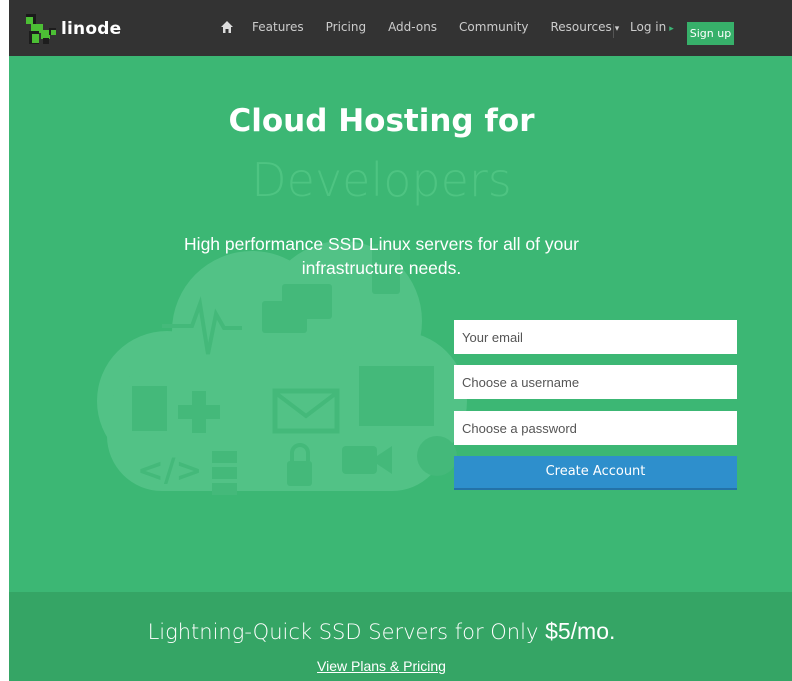 Image resolution: width=792 pixels, height=681 pixels. Describe the element at coordinates (595, 382) in the screenshot. I see `username-field` at that location.